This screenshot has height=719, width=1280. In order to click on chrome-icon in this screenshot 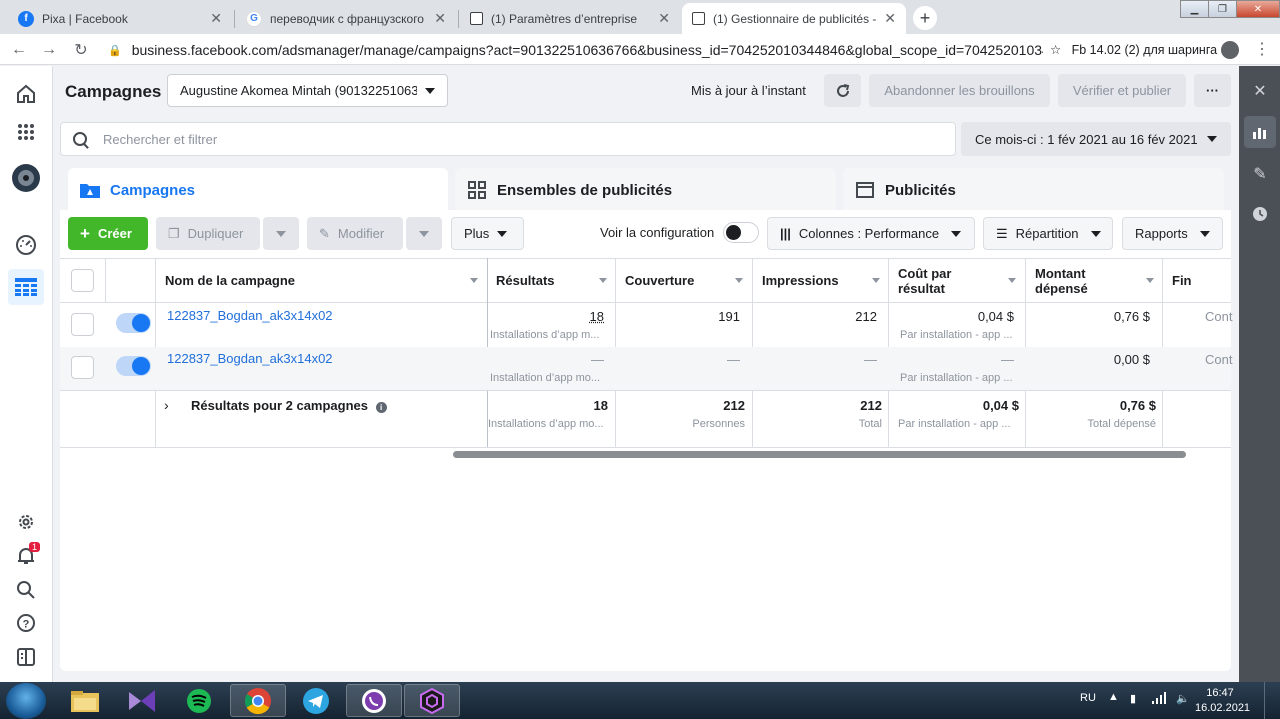, I will do `click(258, 700)`.